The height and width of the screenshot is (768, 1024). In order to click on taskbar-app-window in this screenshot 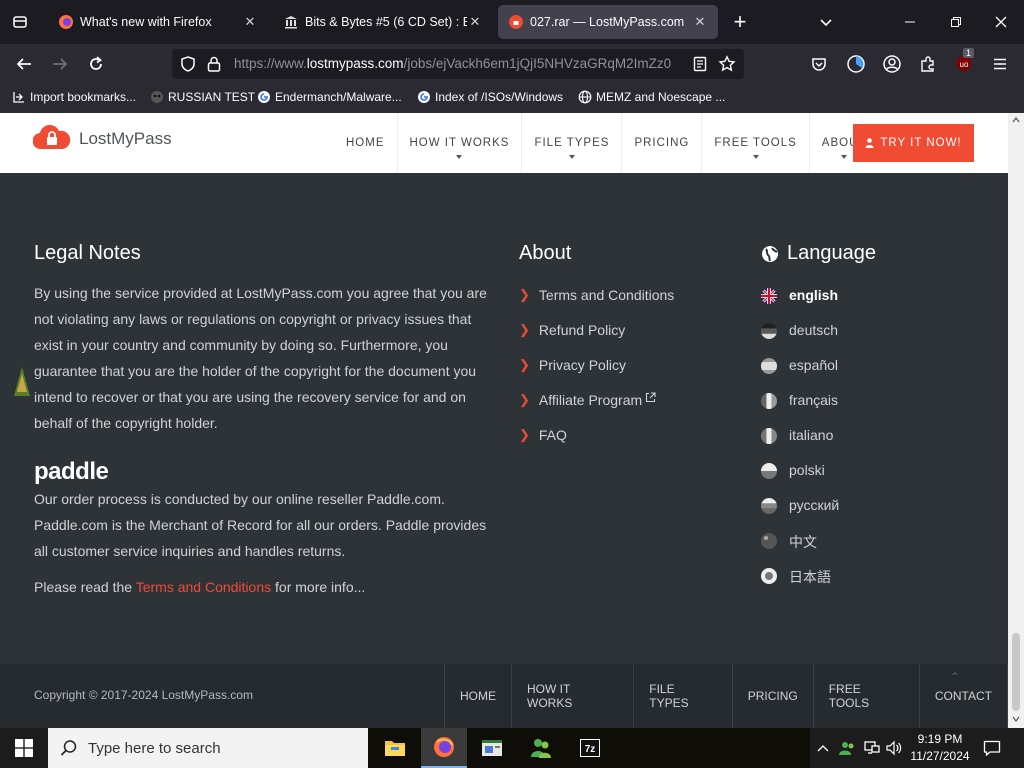, I will do `click(492, 748)`.